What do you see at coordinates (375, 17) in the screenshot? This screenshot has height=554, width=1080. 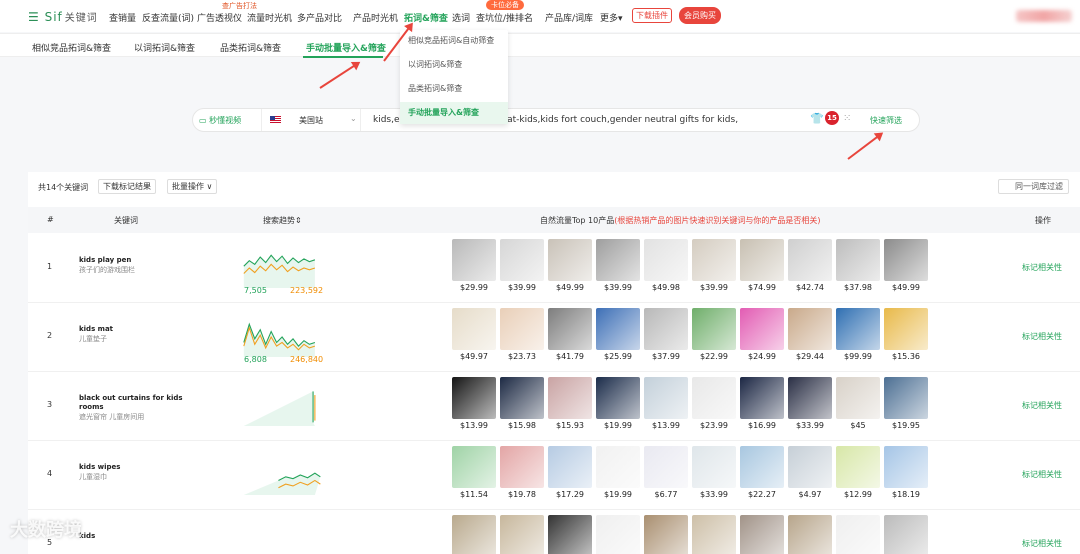 I see `nav-product-timemachine: 产品时光机` at bounding box center [375, 17].